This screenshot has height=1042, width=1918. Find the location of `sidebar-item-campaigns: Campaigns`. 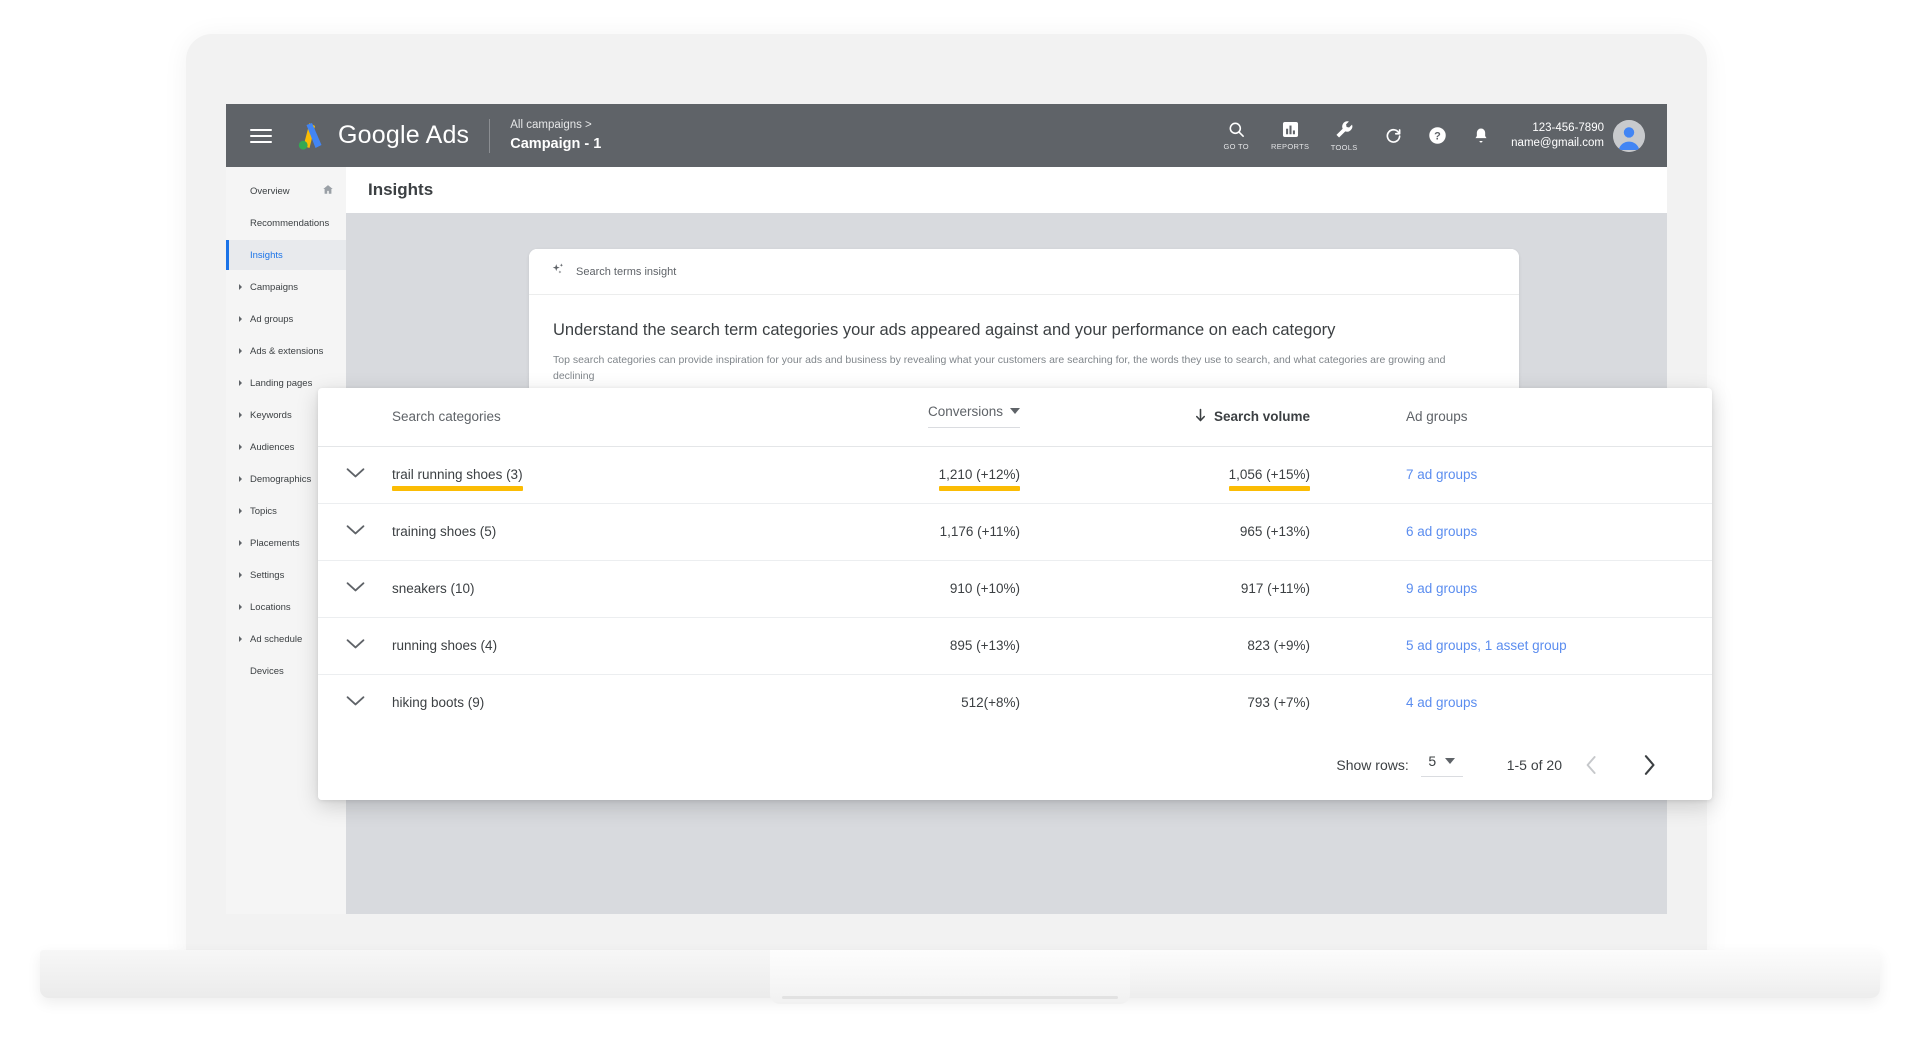

sidebar-item-campaigns: Campaigns is located at coordinates (286, 287).